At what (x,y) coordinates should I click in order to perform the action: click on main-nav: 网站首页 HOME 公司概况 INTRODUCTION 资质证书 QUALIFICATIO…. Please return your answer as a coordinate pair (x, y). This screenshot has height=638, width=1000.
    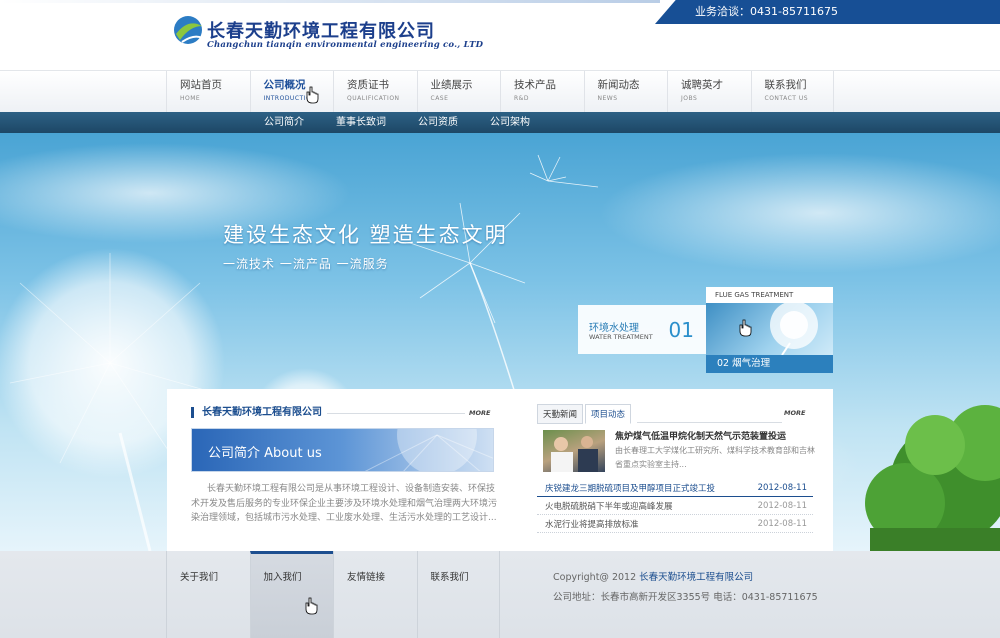
    Looking at the image, I should click on (500, 91).